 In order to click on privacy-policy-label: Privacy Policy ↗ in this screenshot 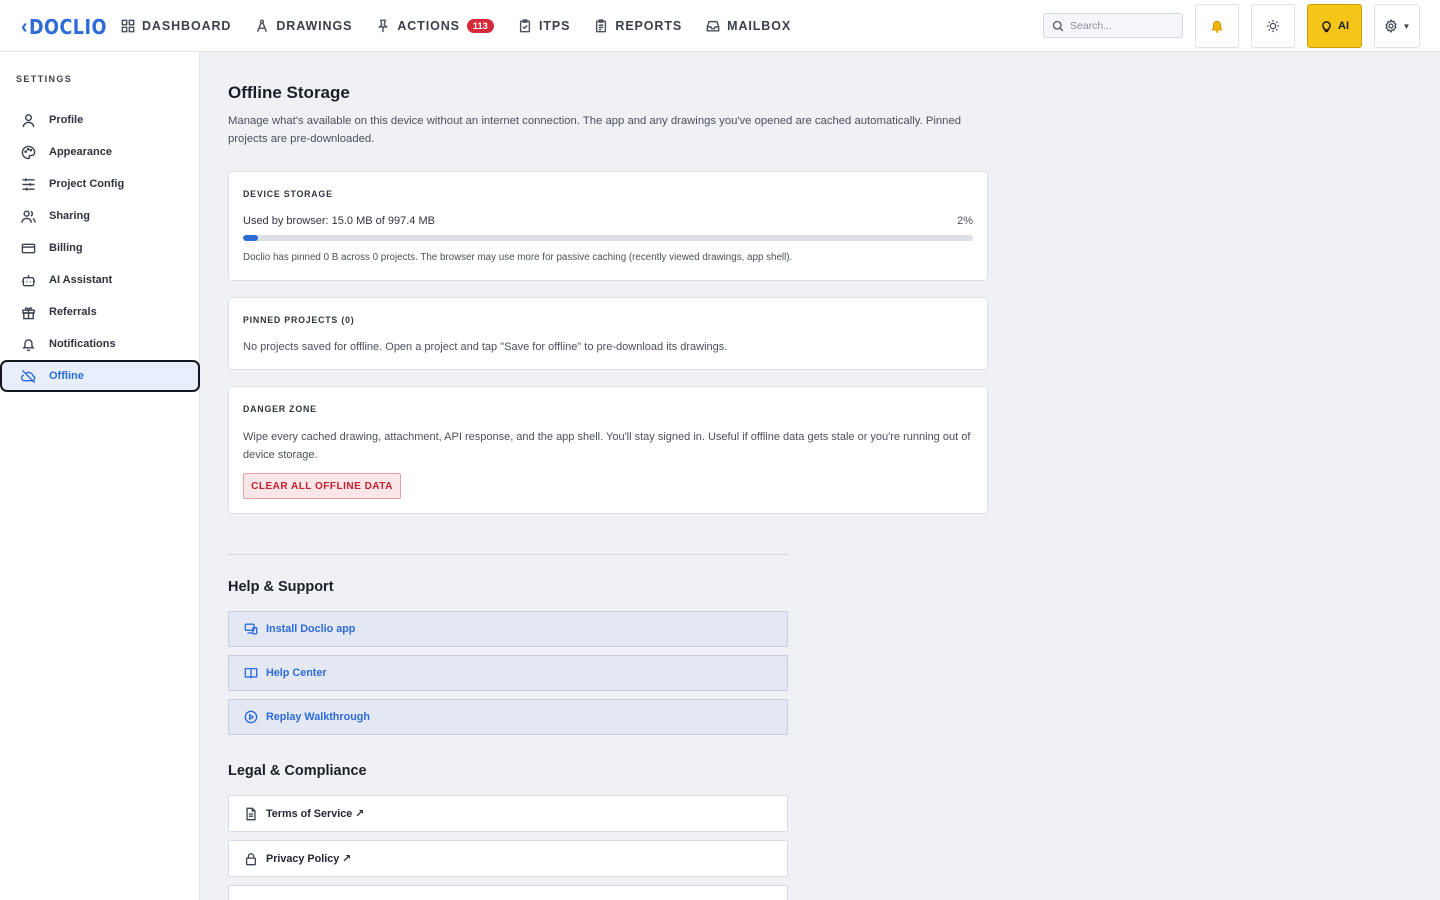, I will do `click(309, 859)`.